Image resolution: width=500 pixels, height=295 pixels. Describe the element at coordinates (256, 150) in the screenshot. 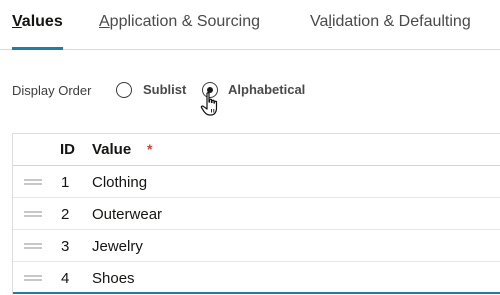

I see `table-header: ID Value *` at that location.